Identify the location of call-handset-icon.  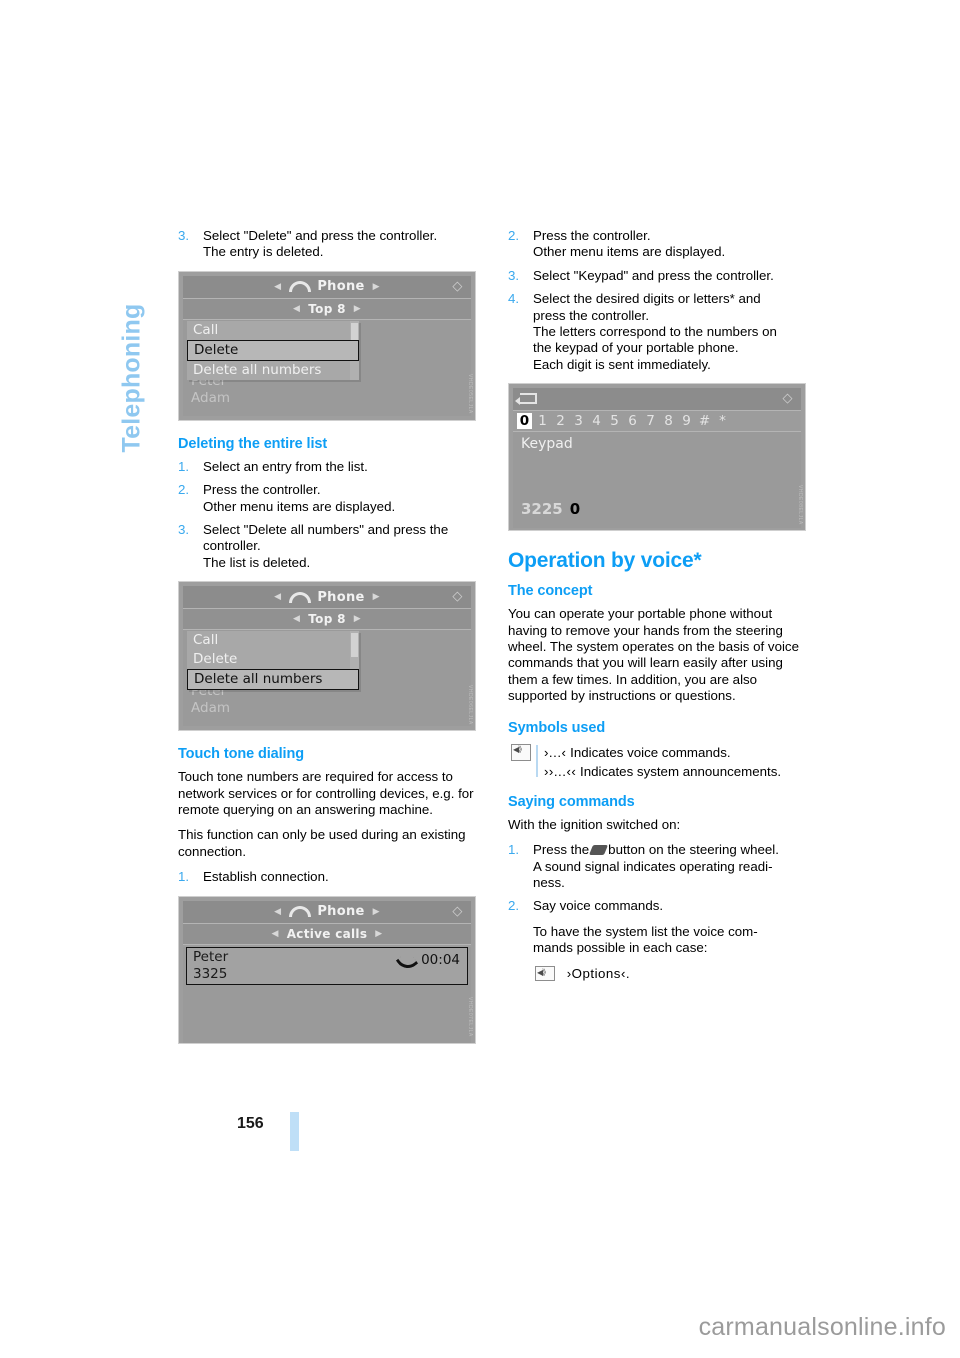
(407, 961).